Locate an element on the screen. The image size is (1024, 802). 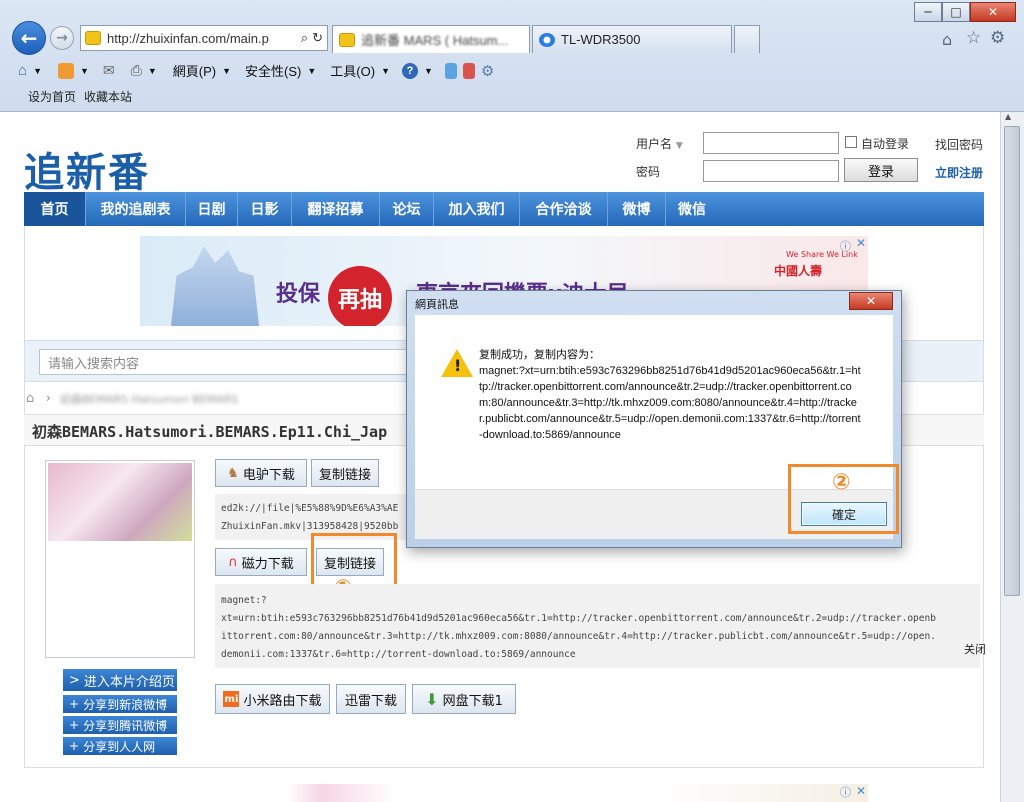
castle-image is located at coordinates (215, 286).